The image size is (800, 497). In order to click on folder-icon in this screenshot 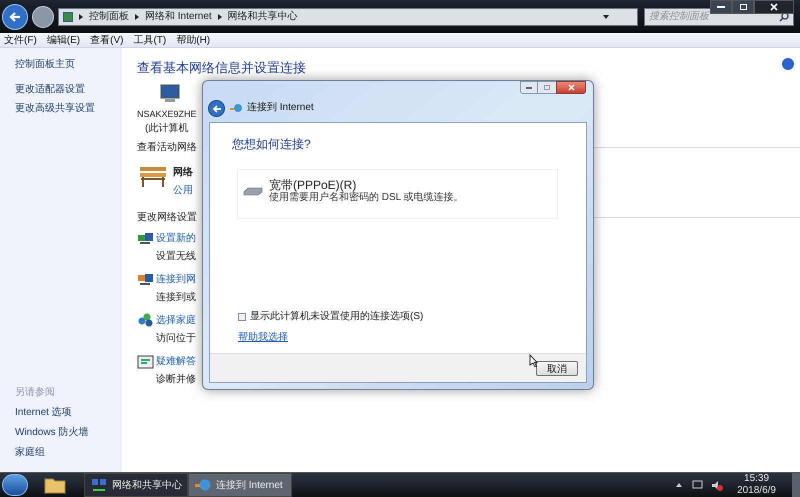, I will do `click(55, 485)`.